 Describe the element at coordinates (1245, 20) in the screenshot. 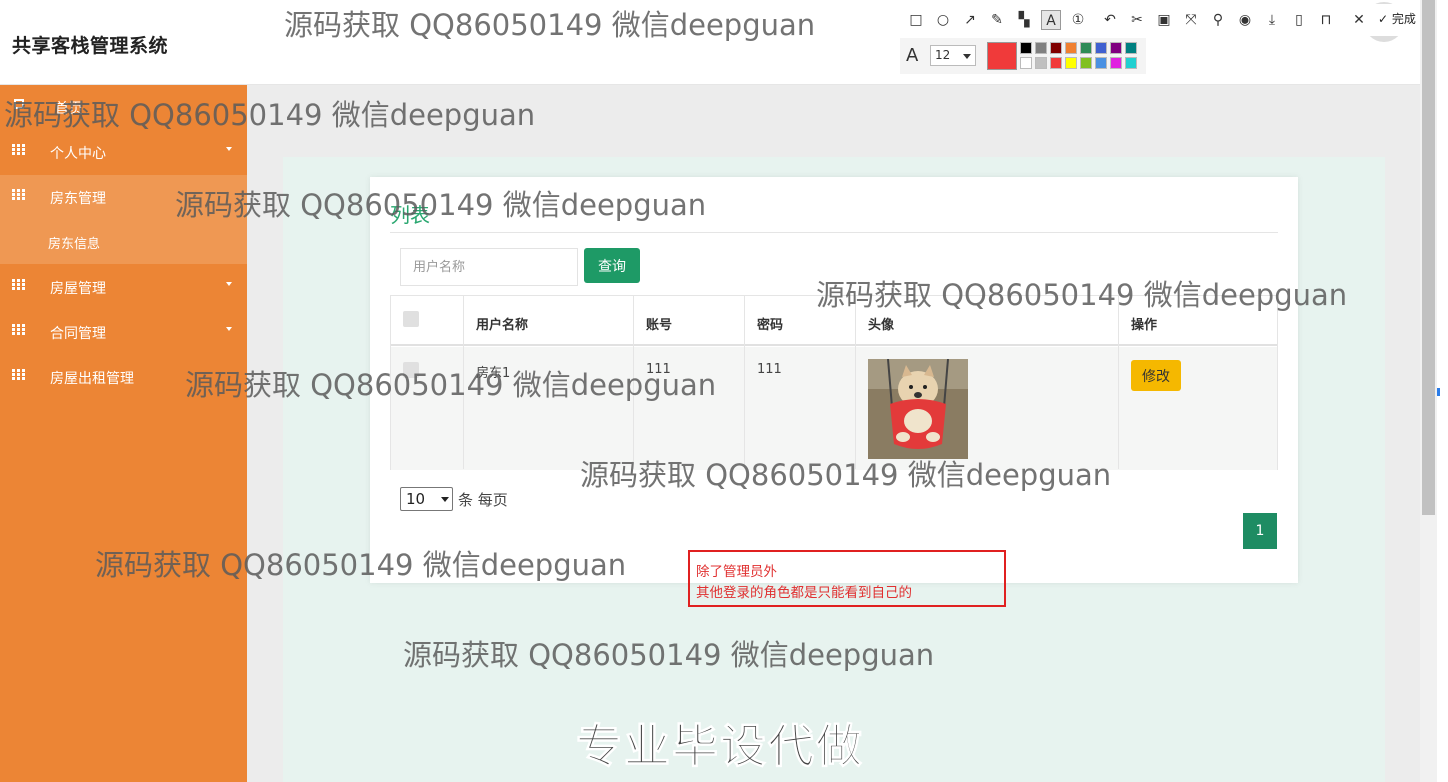

I see `record-icon: ◉` at that location.